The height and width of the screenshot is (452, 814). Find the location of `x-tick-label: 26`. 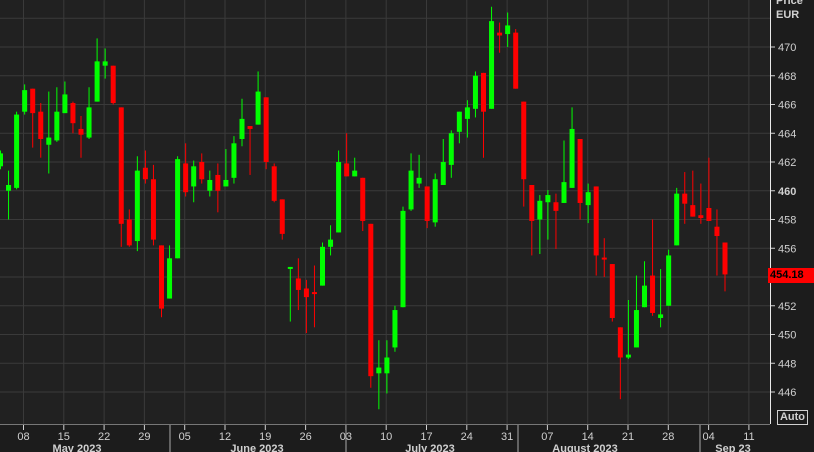

x-tick-label: 26 is located at coordinates (305, 437).